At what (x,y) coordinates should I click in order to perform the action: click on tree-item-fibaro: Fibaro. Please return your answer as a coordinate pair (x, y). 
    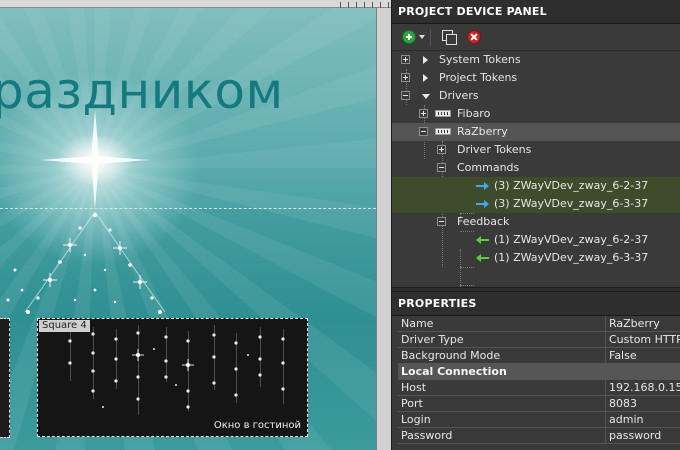
    Looking at the image, I should click on (536, 114).